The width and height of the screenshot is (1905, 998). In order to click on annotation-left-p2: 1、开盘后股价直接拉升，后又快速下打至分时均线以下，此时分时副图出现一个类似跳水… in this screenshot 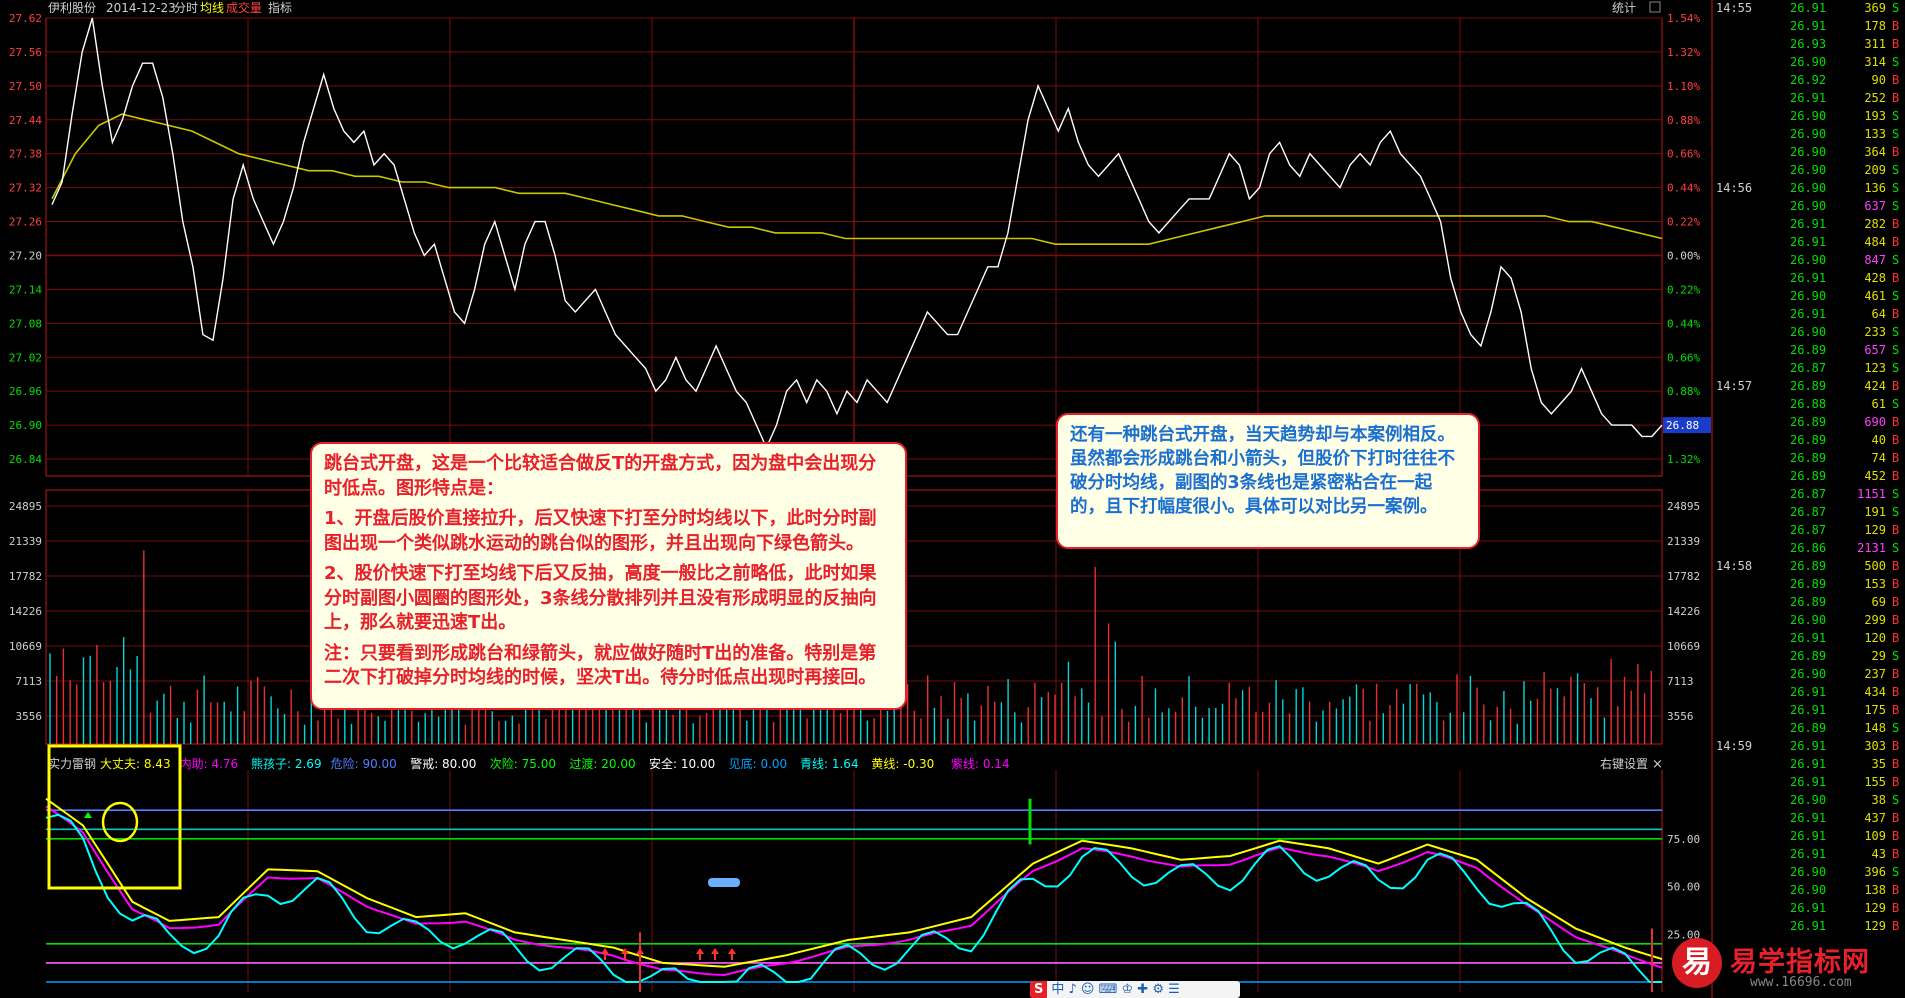, I will do `click(600, 531)`.